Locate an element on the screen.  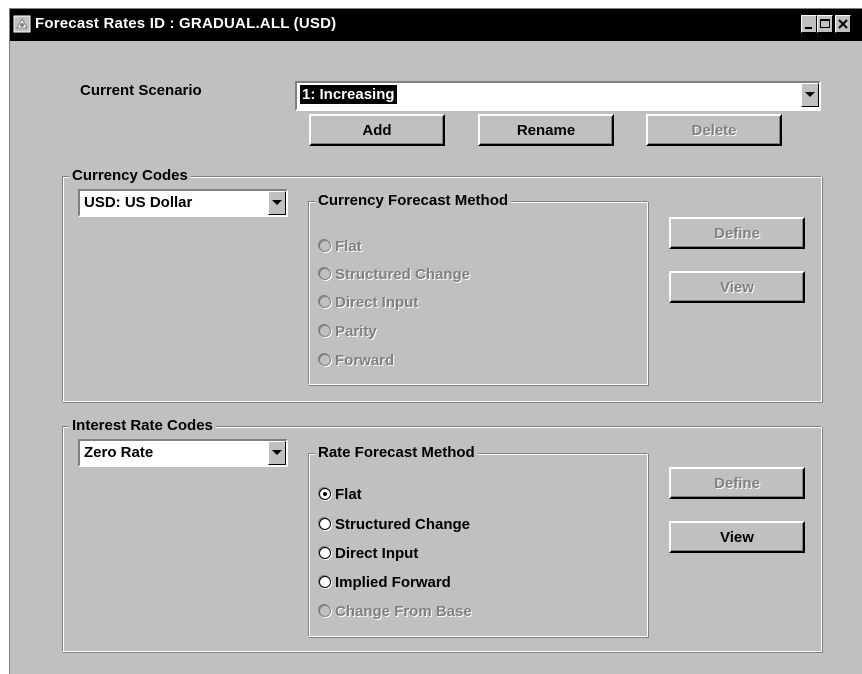
interest-rate-dropdown-arrow is located at coordinates (277, 453).